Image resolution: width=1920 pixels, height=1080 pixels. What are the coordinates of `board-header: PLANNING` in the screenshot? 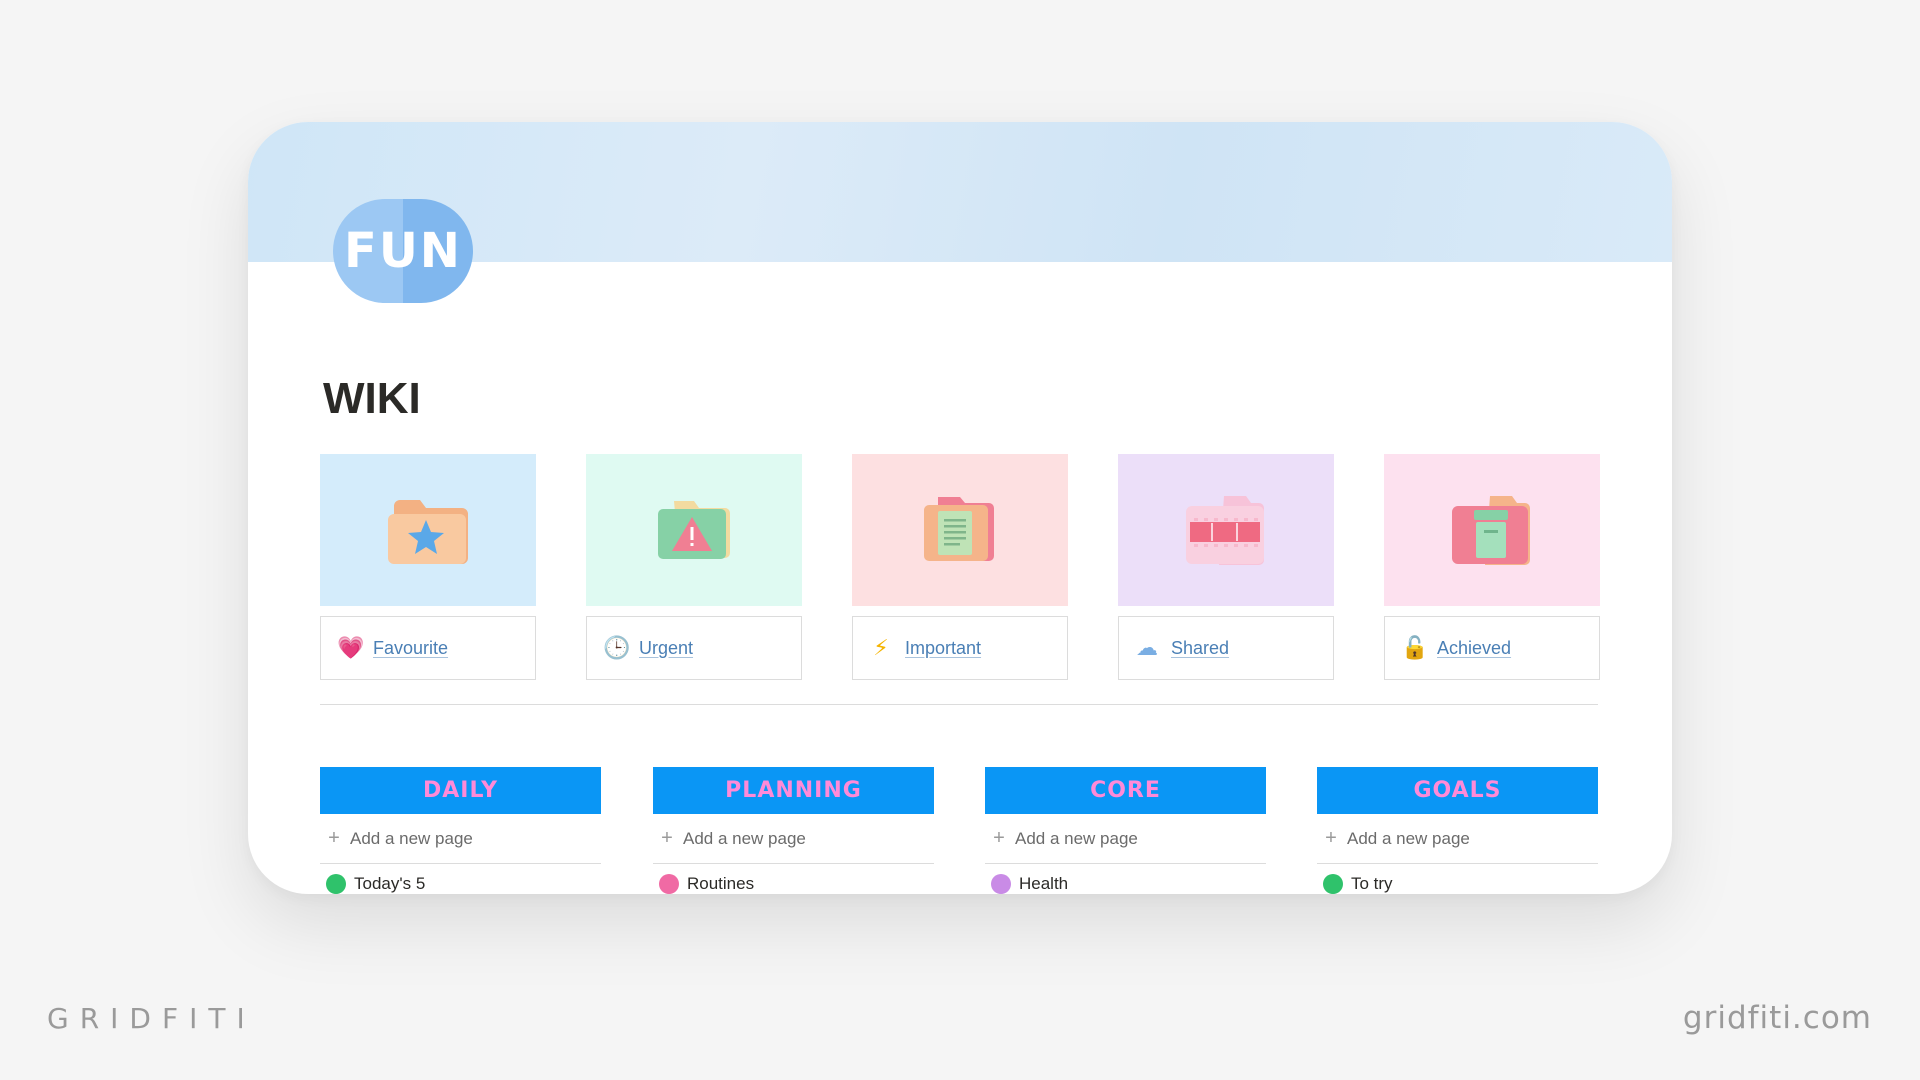 It's located at (793, 790).